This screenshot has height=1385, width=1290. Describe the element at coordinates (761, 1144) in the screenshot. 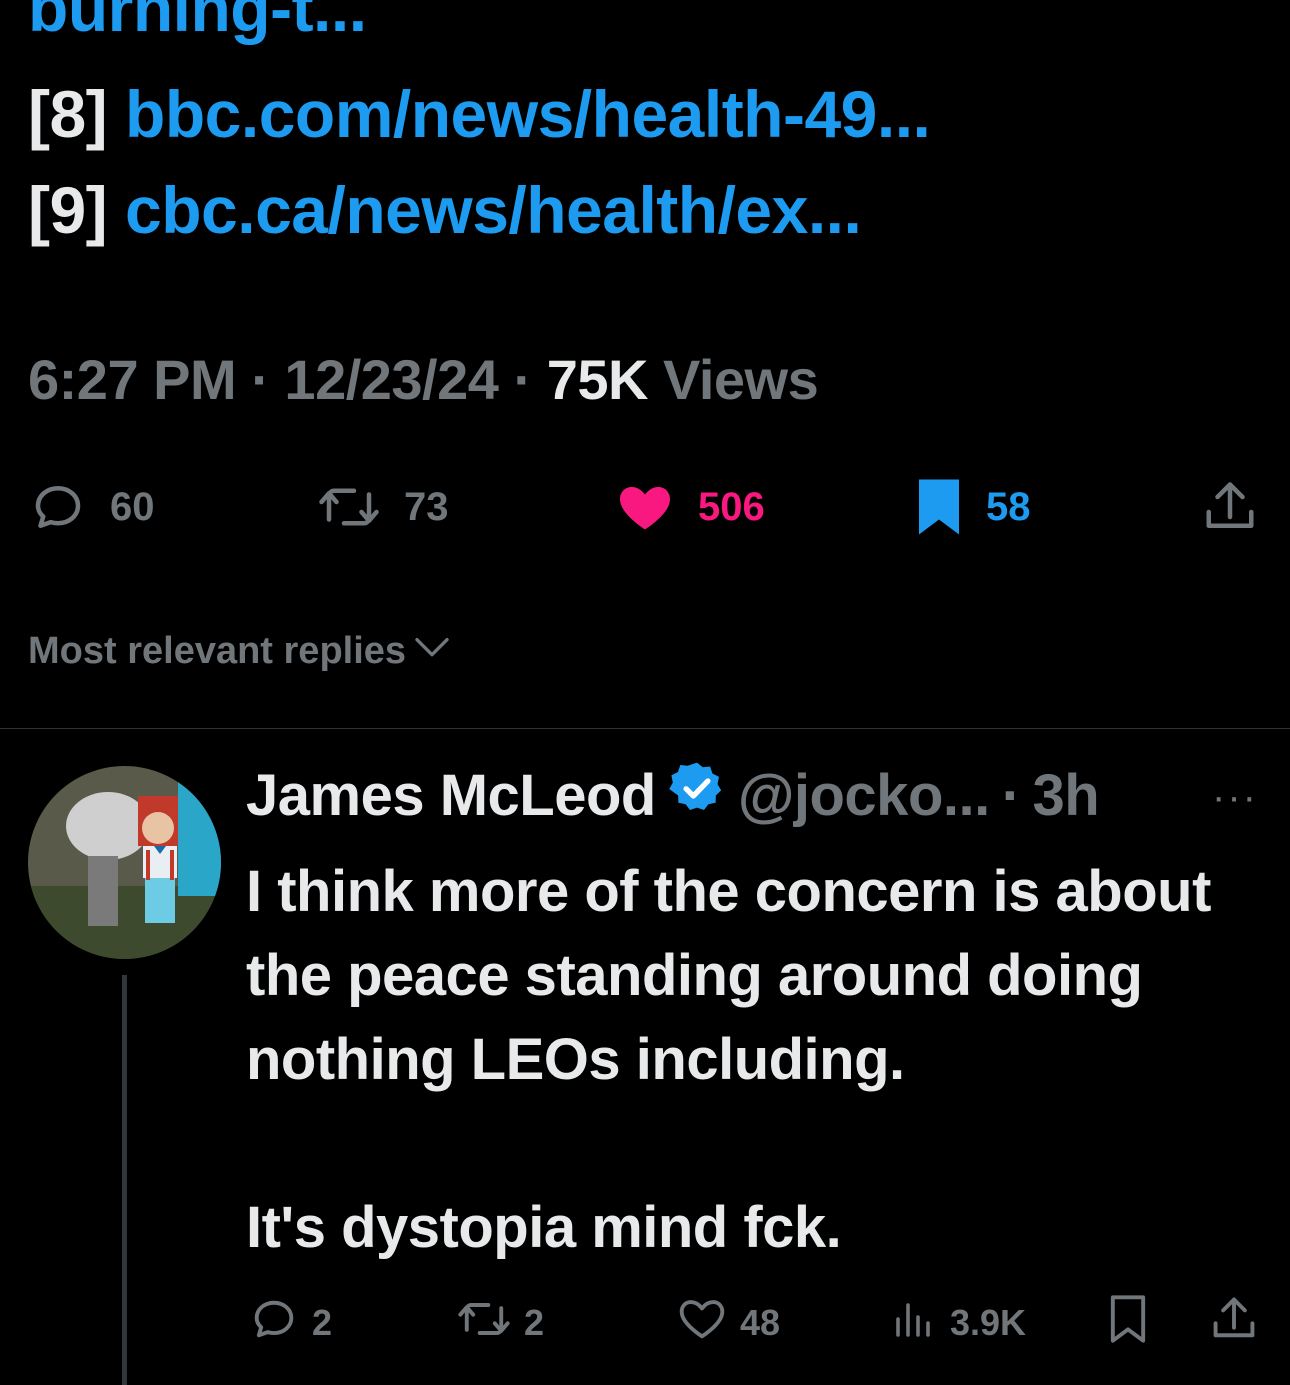

I see `reply-paragraph-spacer` at that location.